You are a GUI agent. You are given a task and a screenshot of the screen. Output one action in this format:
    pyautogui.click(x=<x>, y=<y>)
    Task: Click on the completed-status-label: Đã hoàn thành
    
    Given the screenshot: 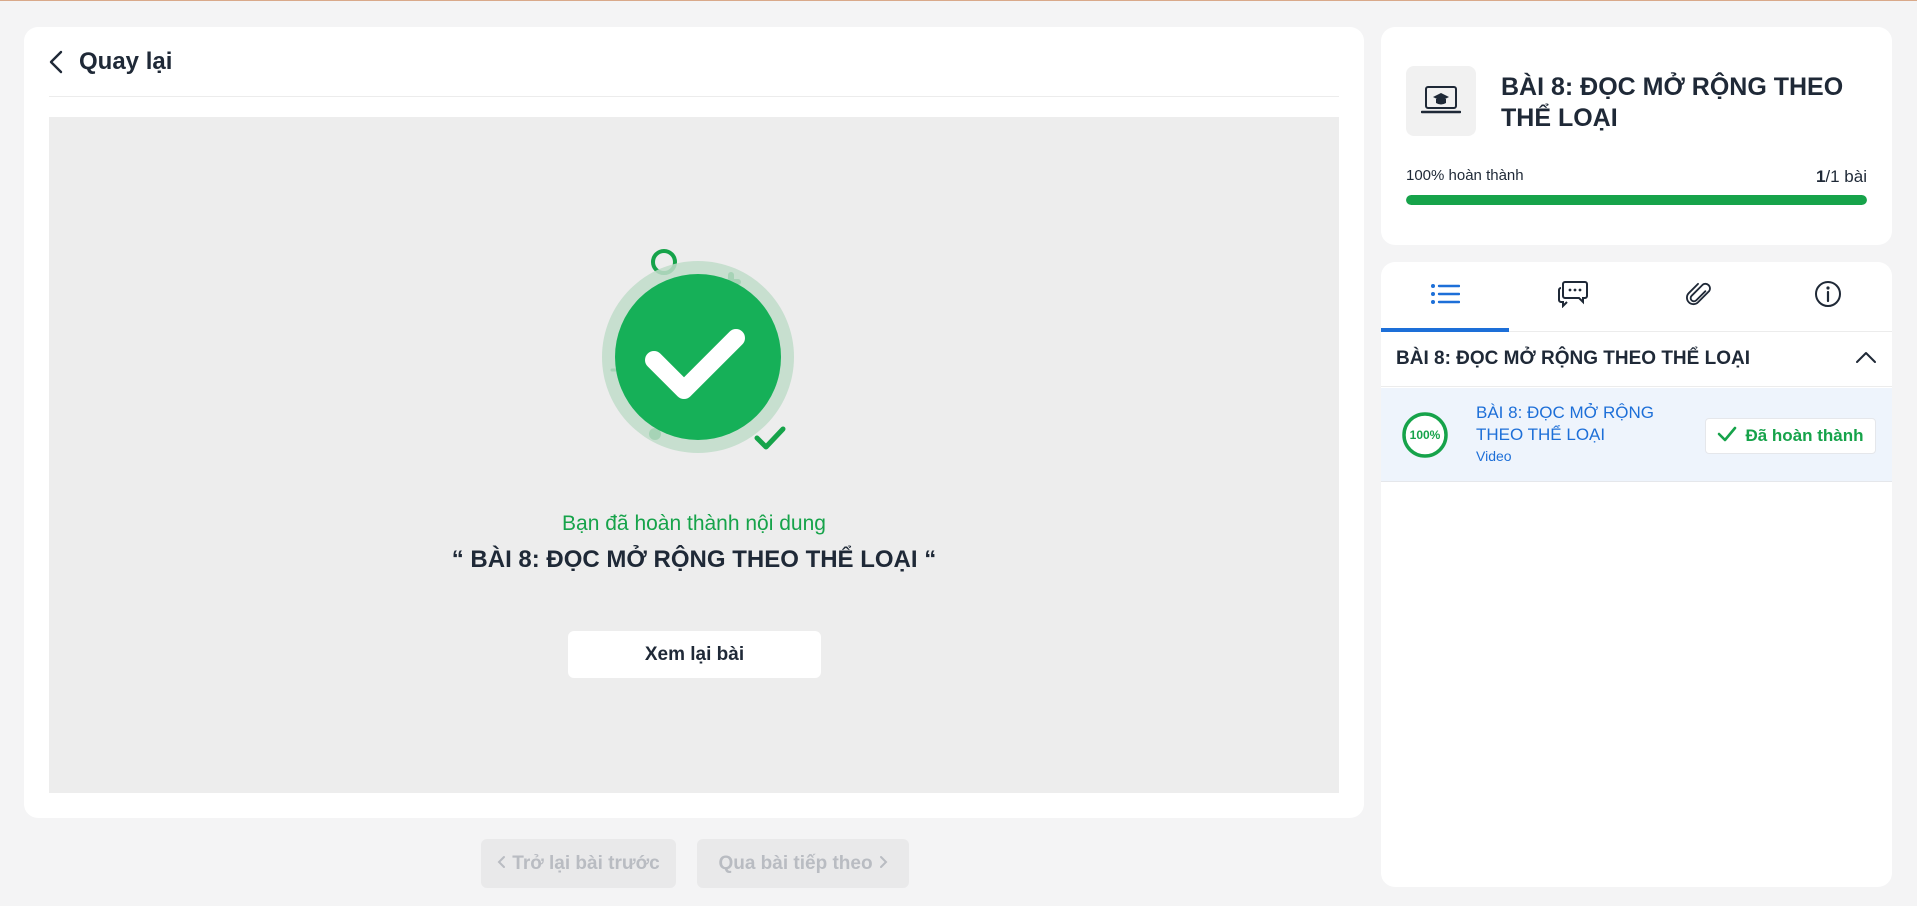 What is the action you would take?
    pyautogui.click(x=1804, y=435)
    